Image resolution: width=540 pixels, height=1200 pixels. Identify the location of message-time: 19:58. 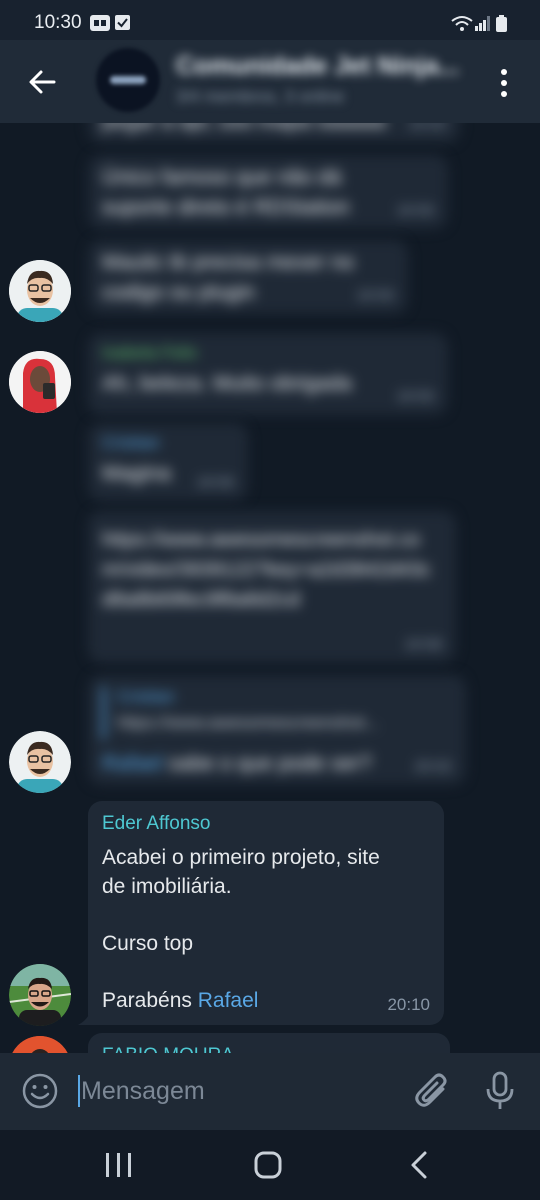
(423, 644).